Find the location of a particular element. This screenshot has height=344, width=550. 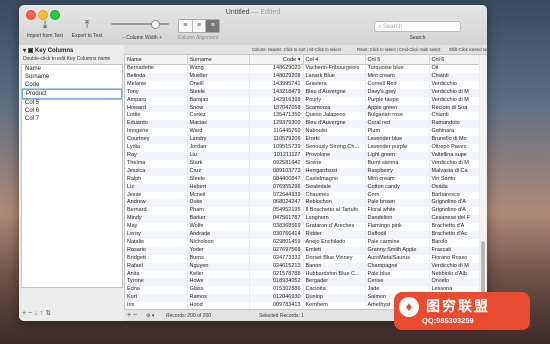

key-columns-checkbox-icon: ▣ is located at coordinates (31, 51).